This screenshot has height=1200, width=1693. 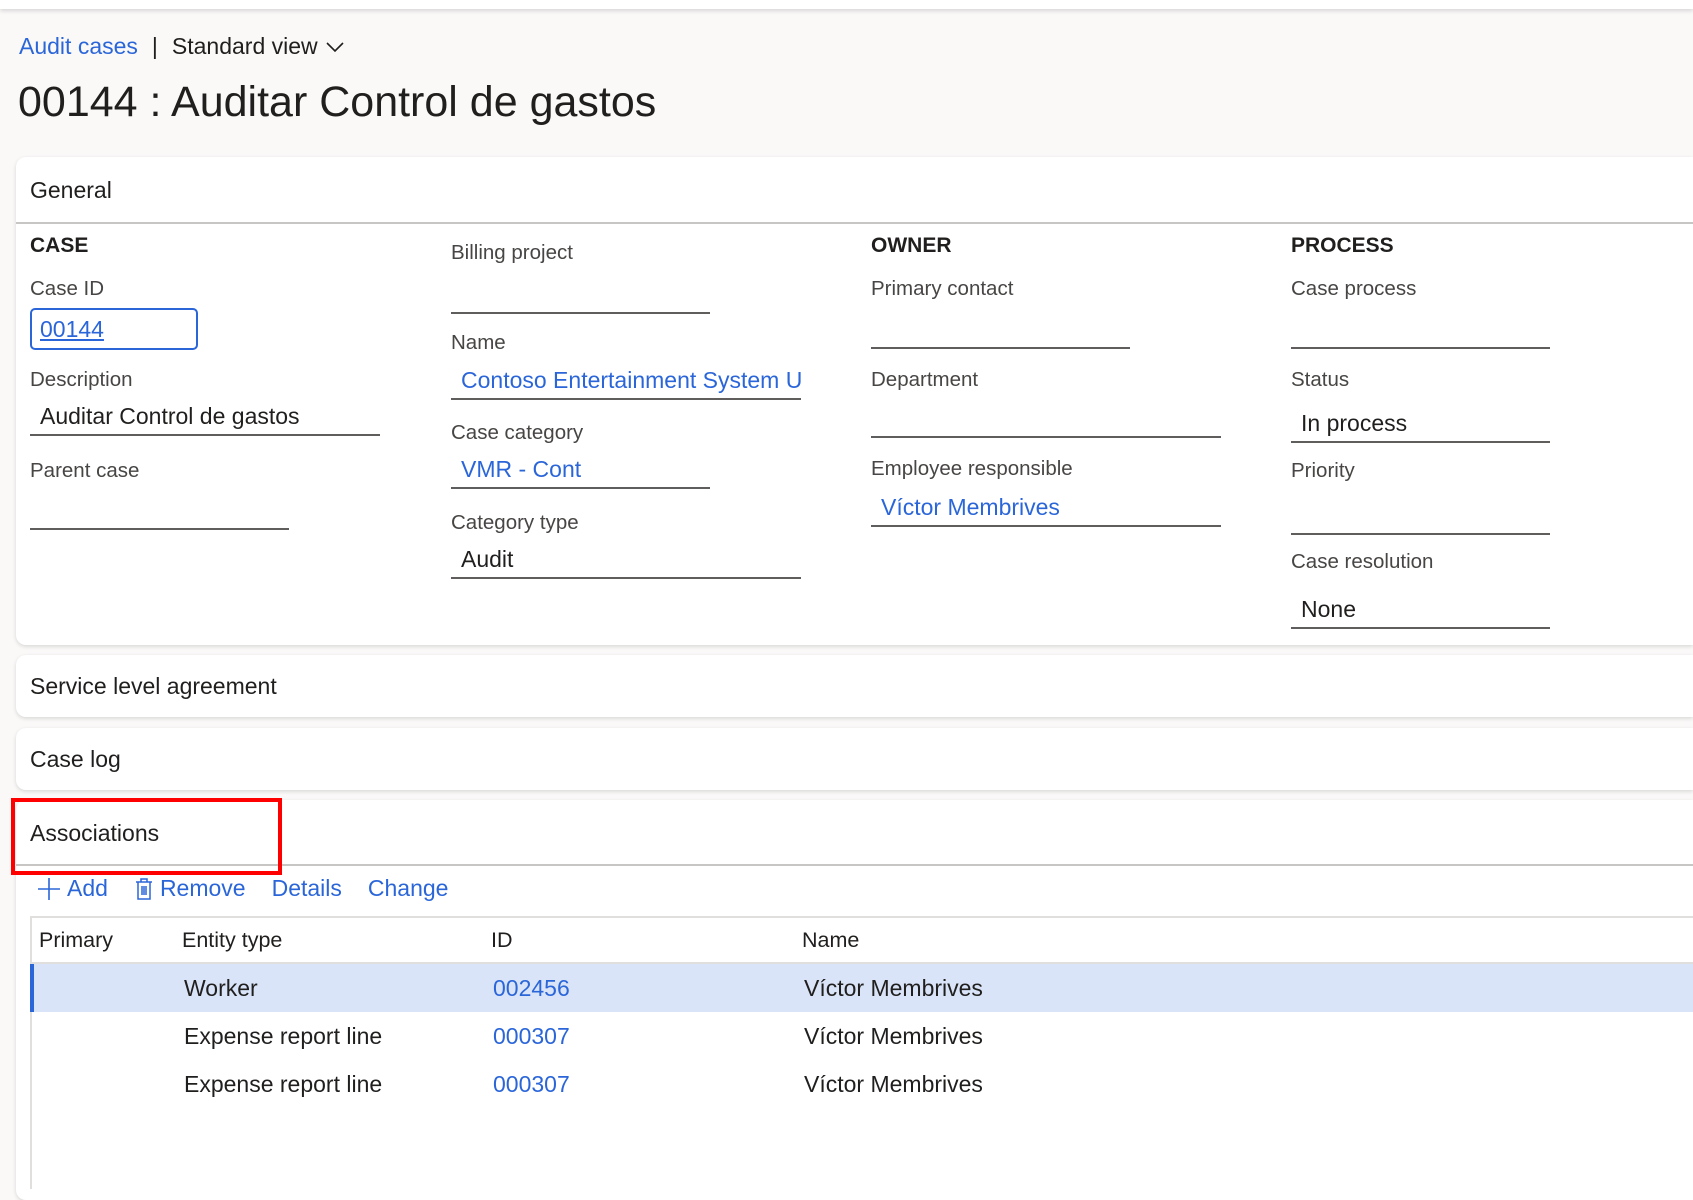 I want to click on view-selector: Standard view, so click(x=258, y=46).